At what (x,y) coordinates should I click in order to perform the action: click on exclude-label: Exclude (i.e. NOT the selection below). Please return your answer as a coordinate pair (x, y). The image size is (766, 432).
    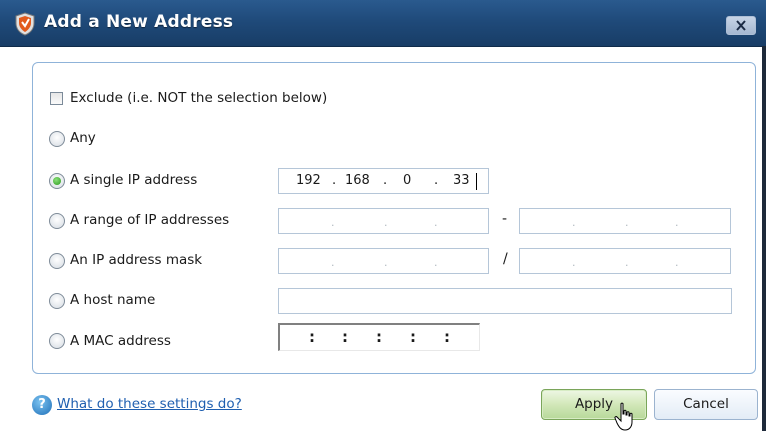
    Looking at the image, I should click on (199, 98).